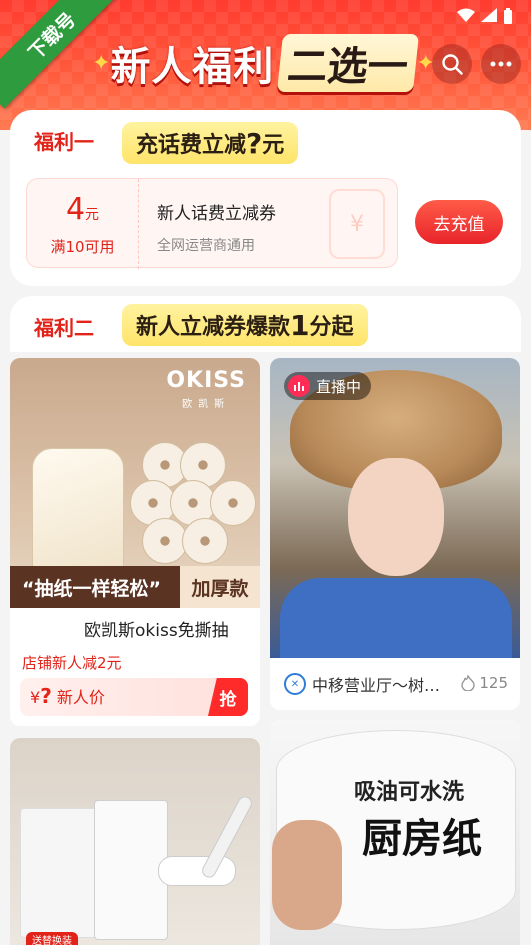  What do you see at coordinates (468, 683) in the screenshot?
I see `flame-icon` at bounding box center [468, 683].